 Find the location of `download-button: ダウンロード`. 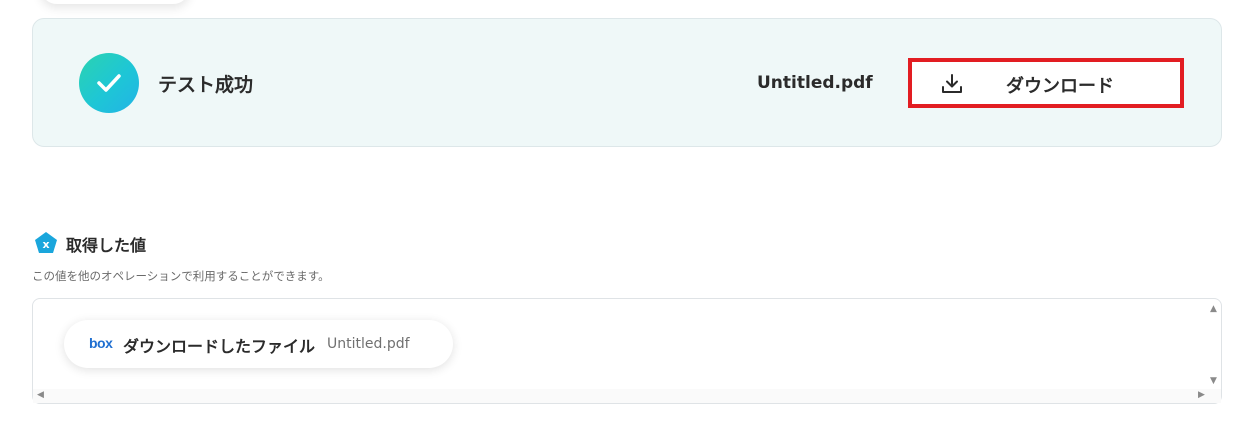

download-button: ダウンロード is located at coordinates (1046, 83).